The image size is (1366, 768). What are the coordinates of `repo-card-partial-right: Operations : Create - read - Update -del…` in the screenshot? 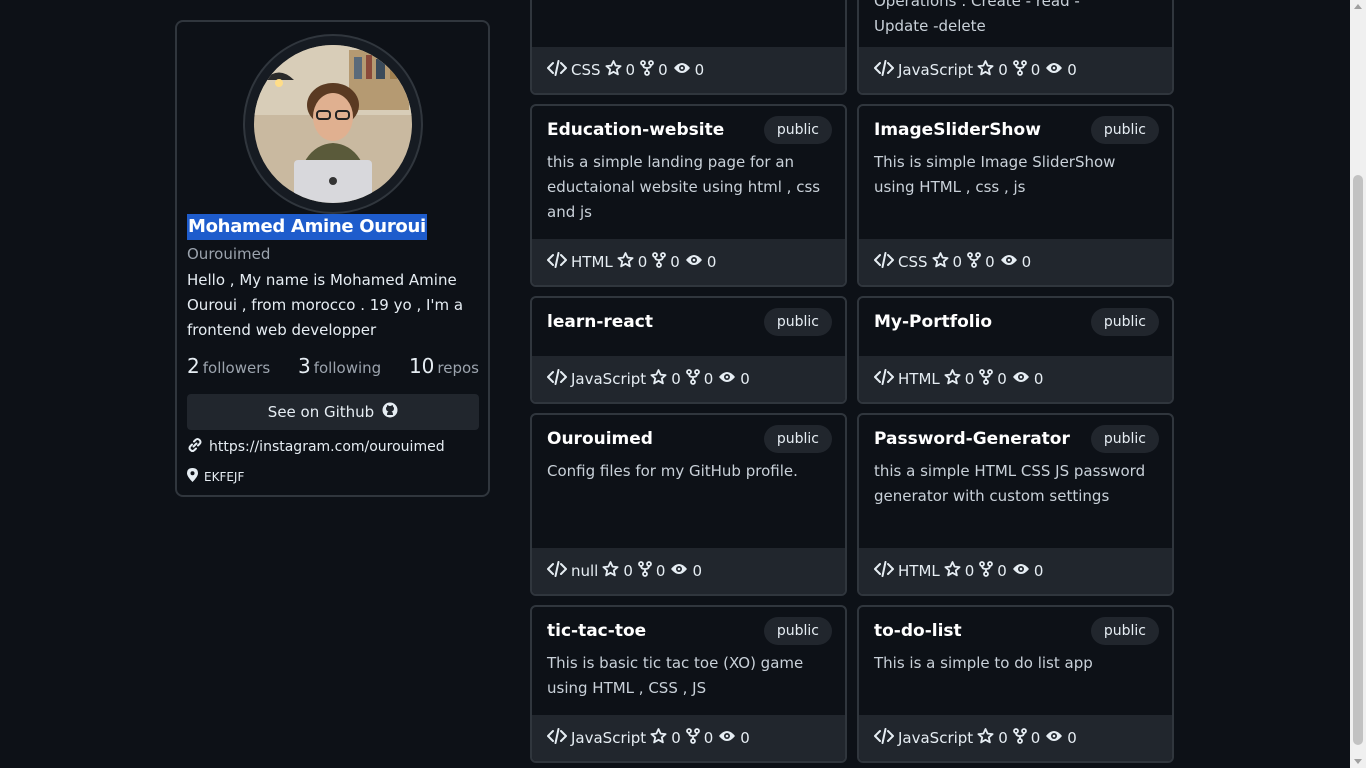 It's located at (1015, 47).